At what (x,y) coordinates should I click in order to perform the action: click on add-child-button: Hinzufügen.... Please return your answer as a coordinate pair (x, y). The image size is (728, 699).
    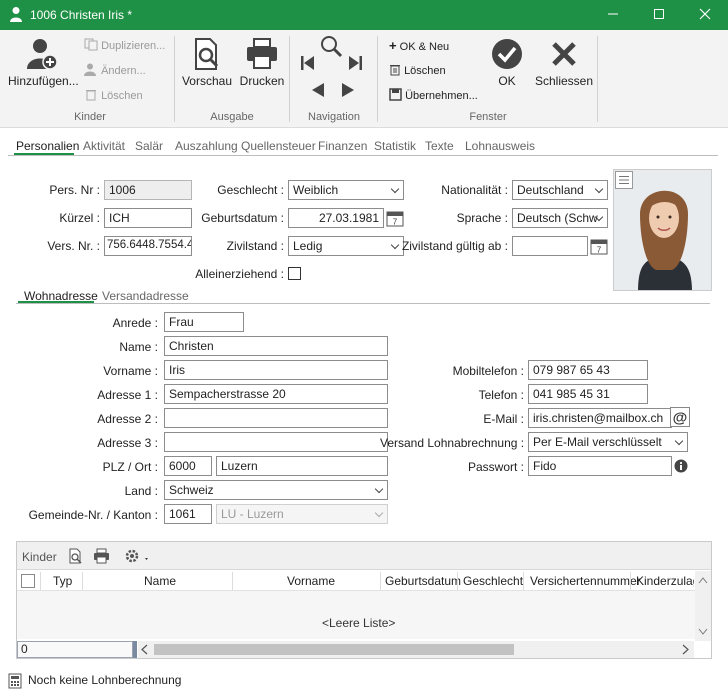
    Looking at the image, I should click on (43, 62).